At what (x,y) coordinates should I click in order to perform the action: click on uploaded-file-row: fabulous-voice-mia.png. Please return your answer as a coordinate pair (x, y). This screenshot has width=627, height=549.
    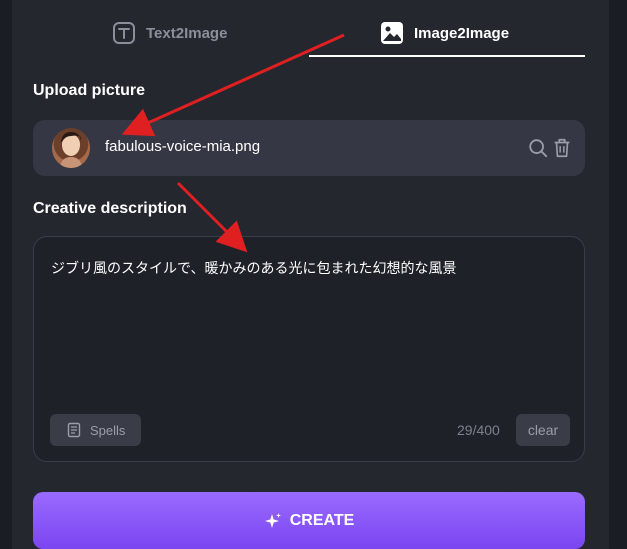
    Looking at the image, I should click on (309, 148).